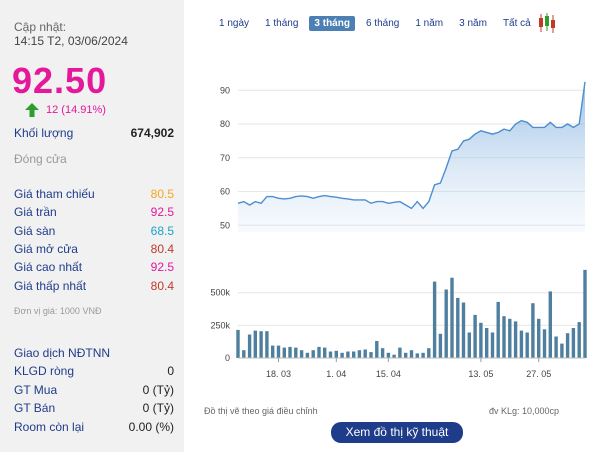  Describe the element at coordinates (225, 90) in the screenshot. I see `price-tick-label: 90` at that location.